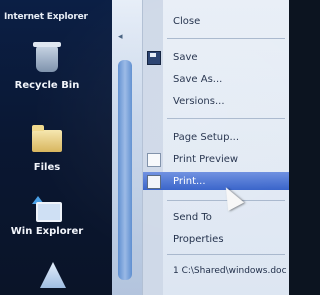  I want to click on desktop-icon-label: Files, so click(47, 167).